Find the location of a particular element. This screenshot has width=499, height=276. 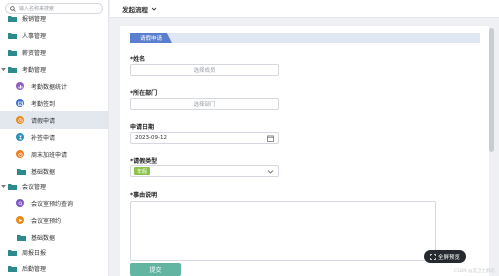

sidebar-item-label: 周报日报 is located at coordinates (34, 253).